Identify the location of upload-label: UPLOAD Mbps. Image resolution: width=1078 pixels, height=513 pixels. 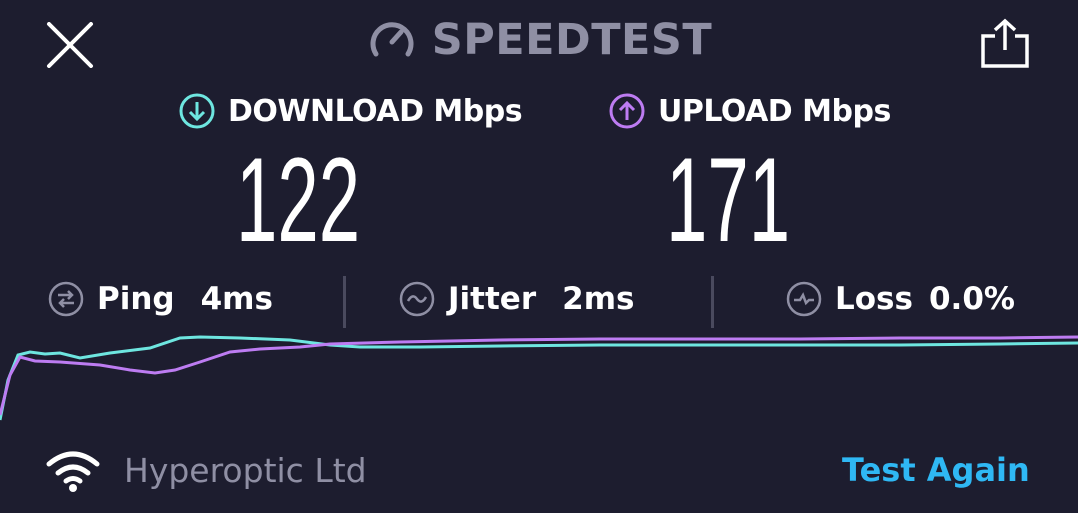
(774, 111).